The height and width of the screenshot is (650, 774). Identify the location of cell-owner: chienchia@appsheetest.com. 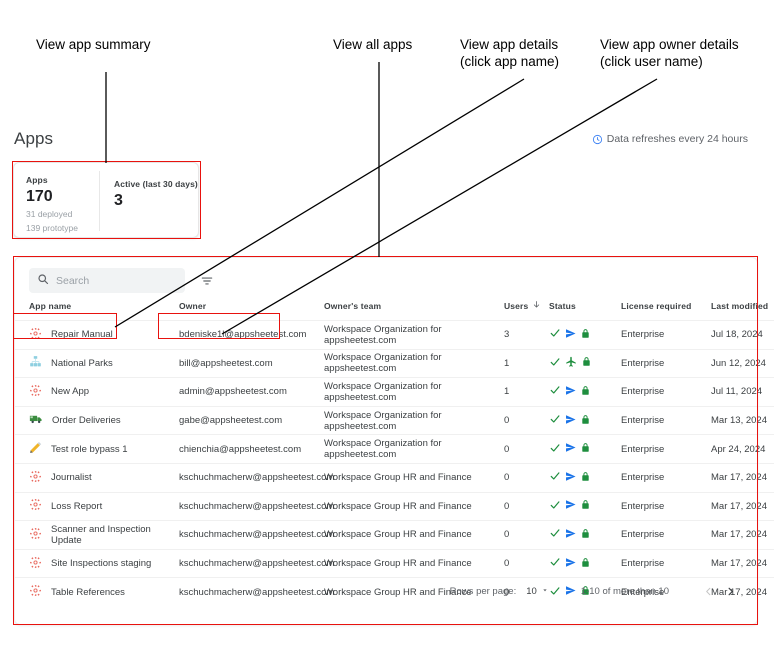
(251, 449).